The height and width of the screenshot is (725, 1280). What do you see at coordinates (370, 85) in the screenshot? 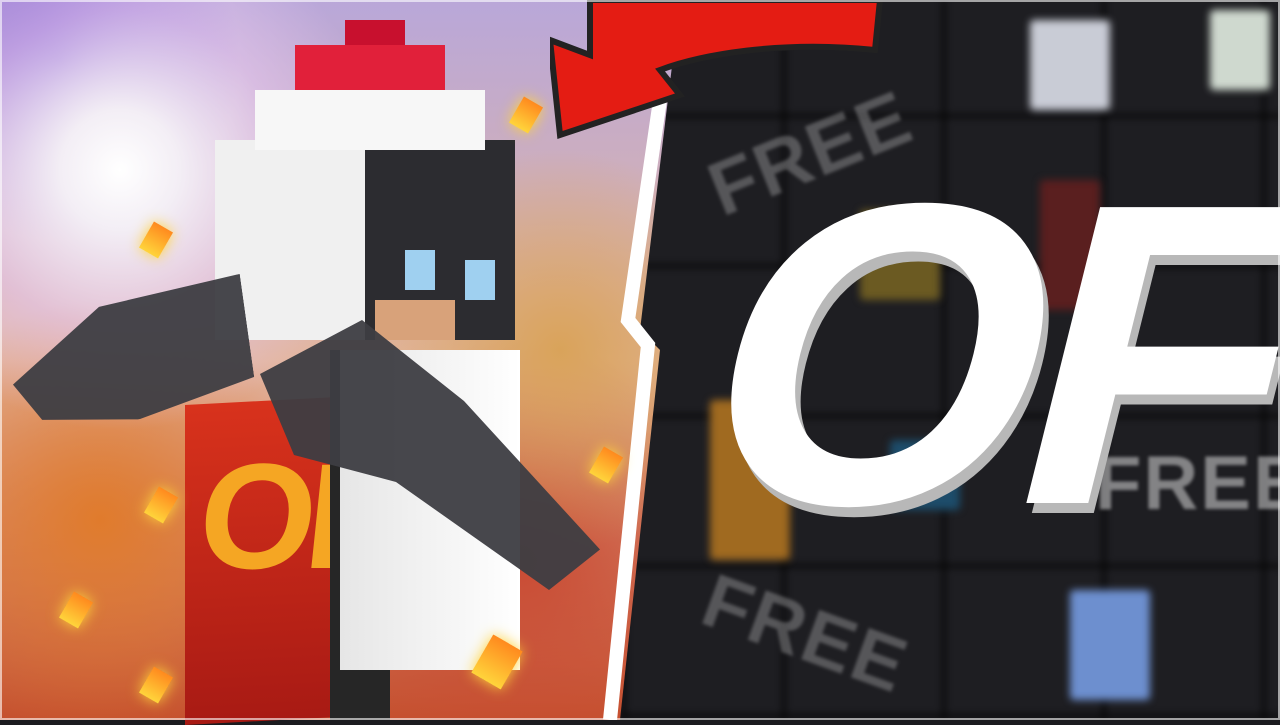
I see `santa-hat` at bounding box center [370, 85].